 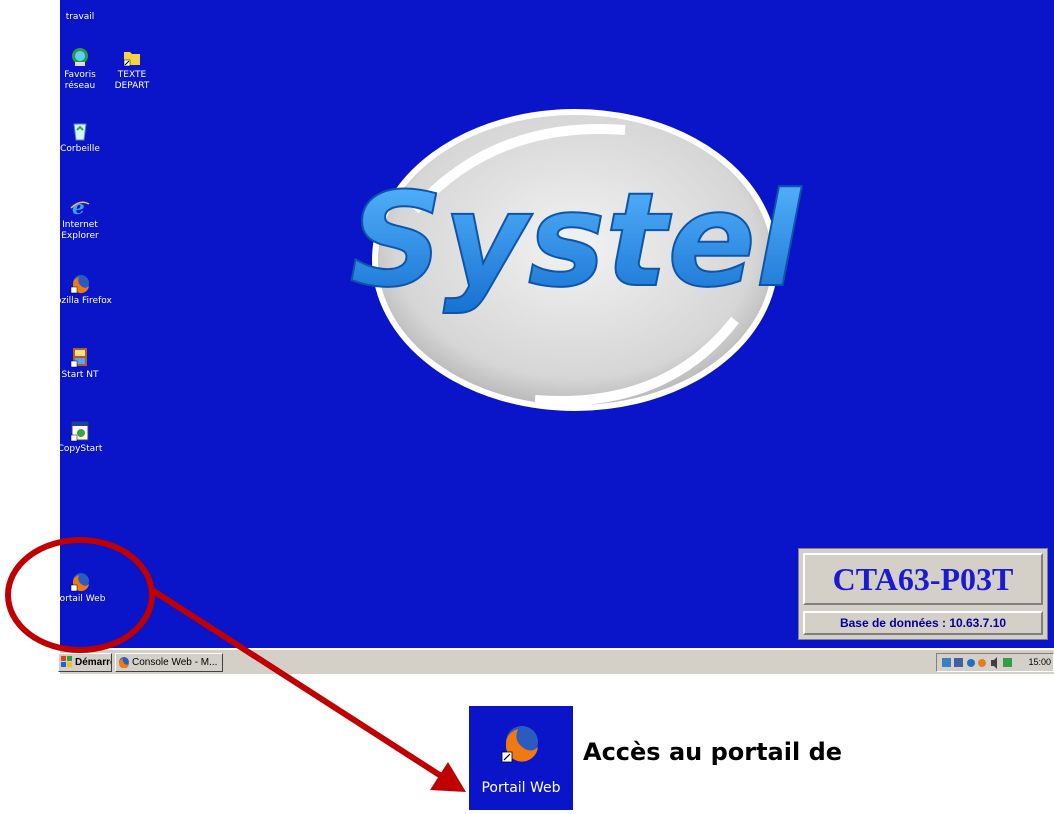 I want to click on annotation-overlay, so click(x=235, y=664).